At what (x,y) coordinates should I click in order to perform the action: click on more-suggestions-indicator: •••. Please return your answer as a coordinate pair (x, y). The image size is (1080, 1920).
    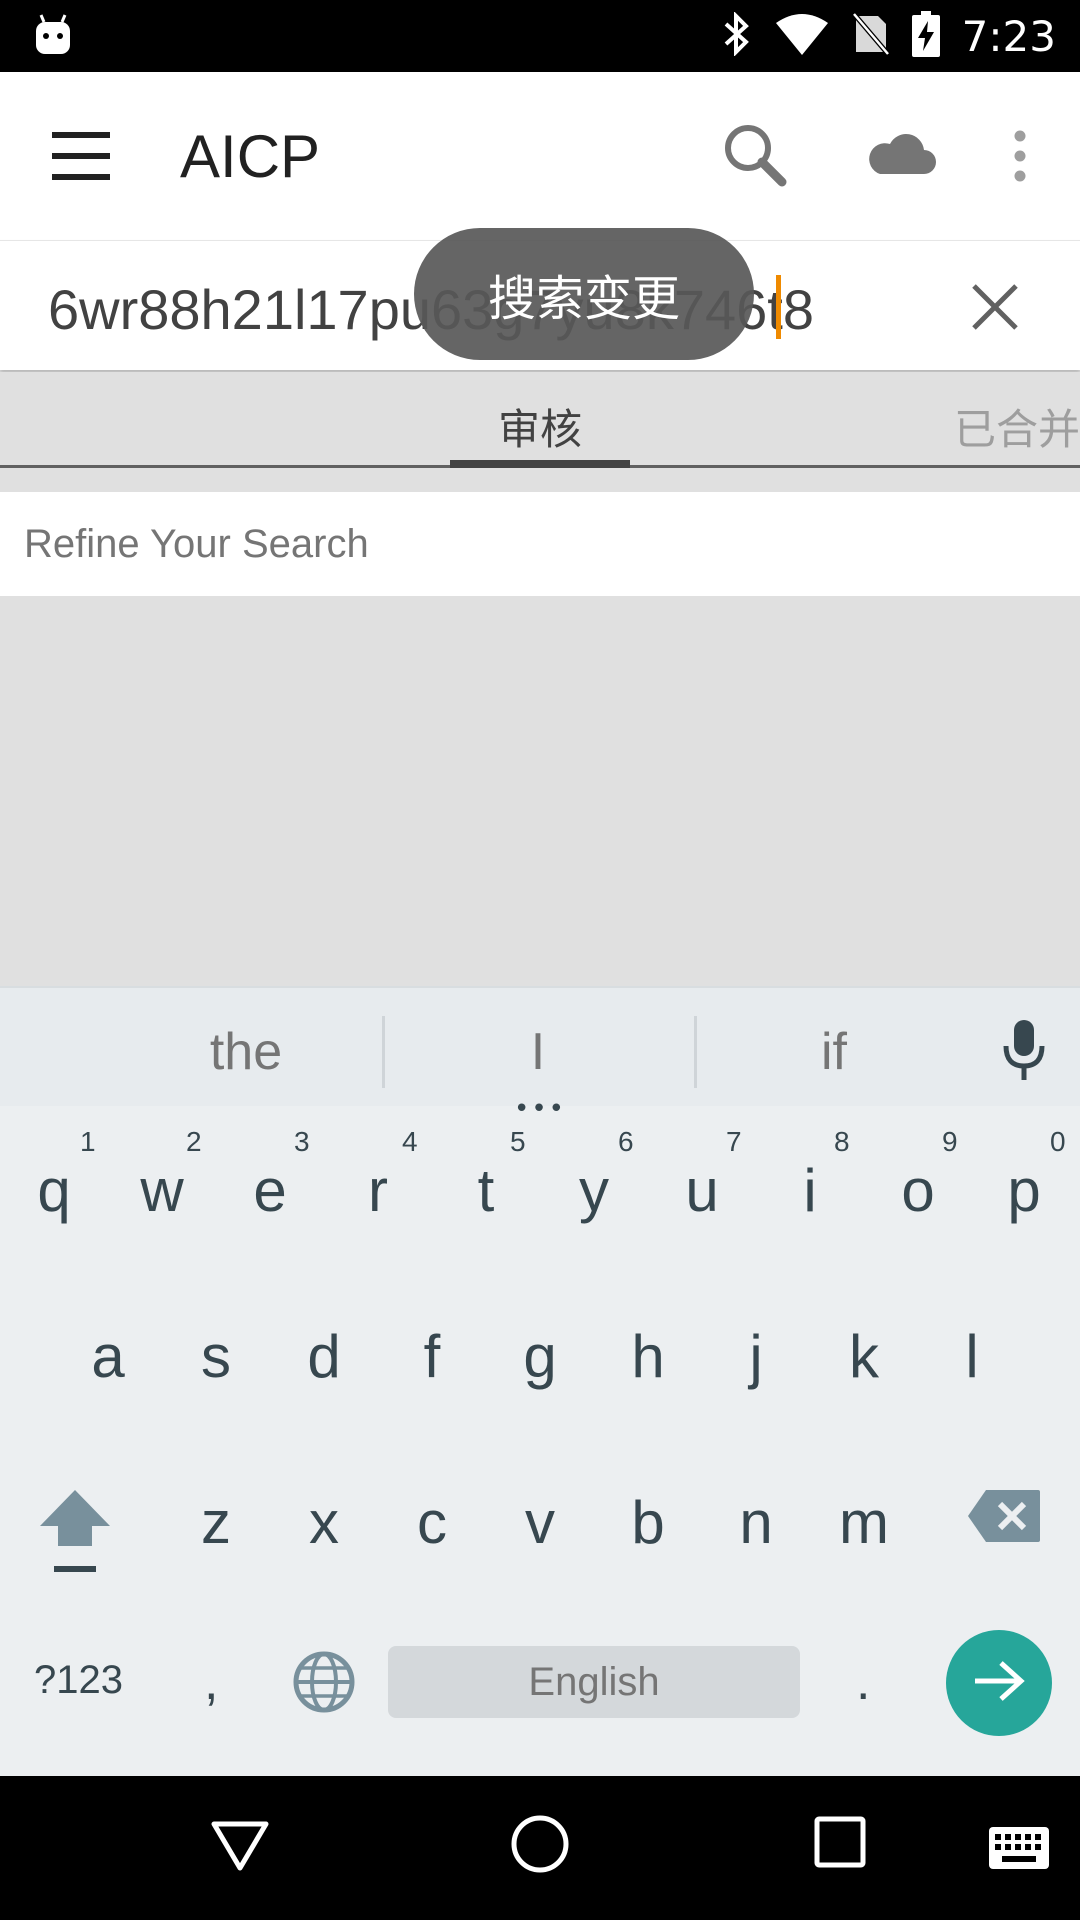
    Looking at the image, I should click on (540, 1109).